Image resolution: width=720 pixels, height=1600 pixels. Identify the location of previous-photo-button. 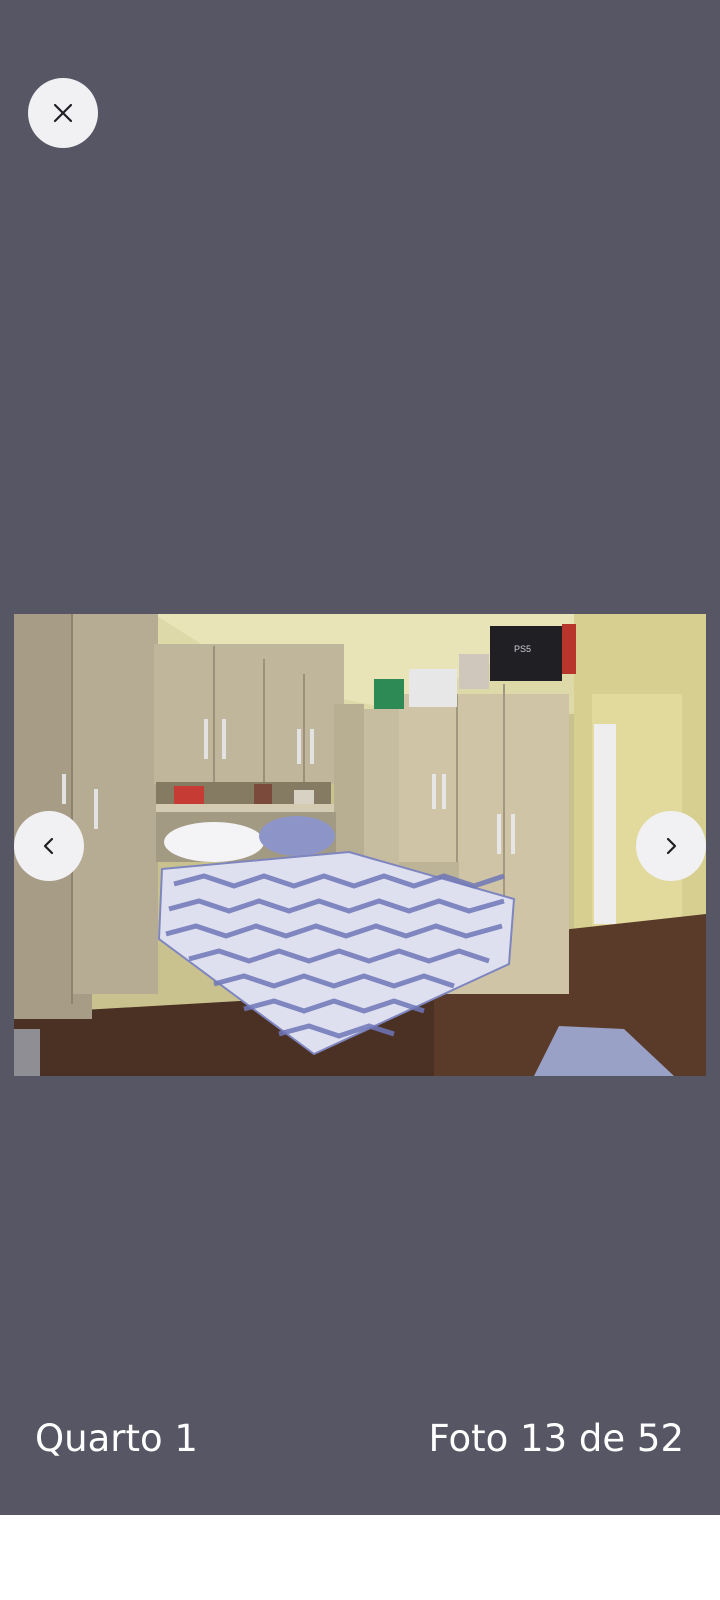
(49, 846).